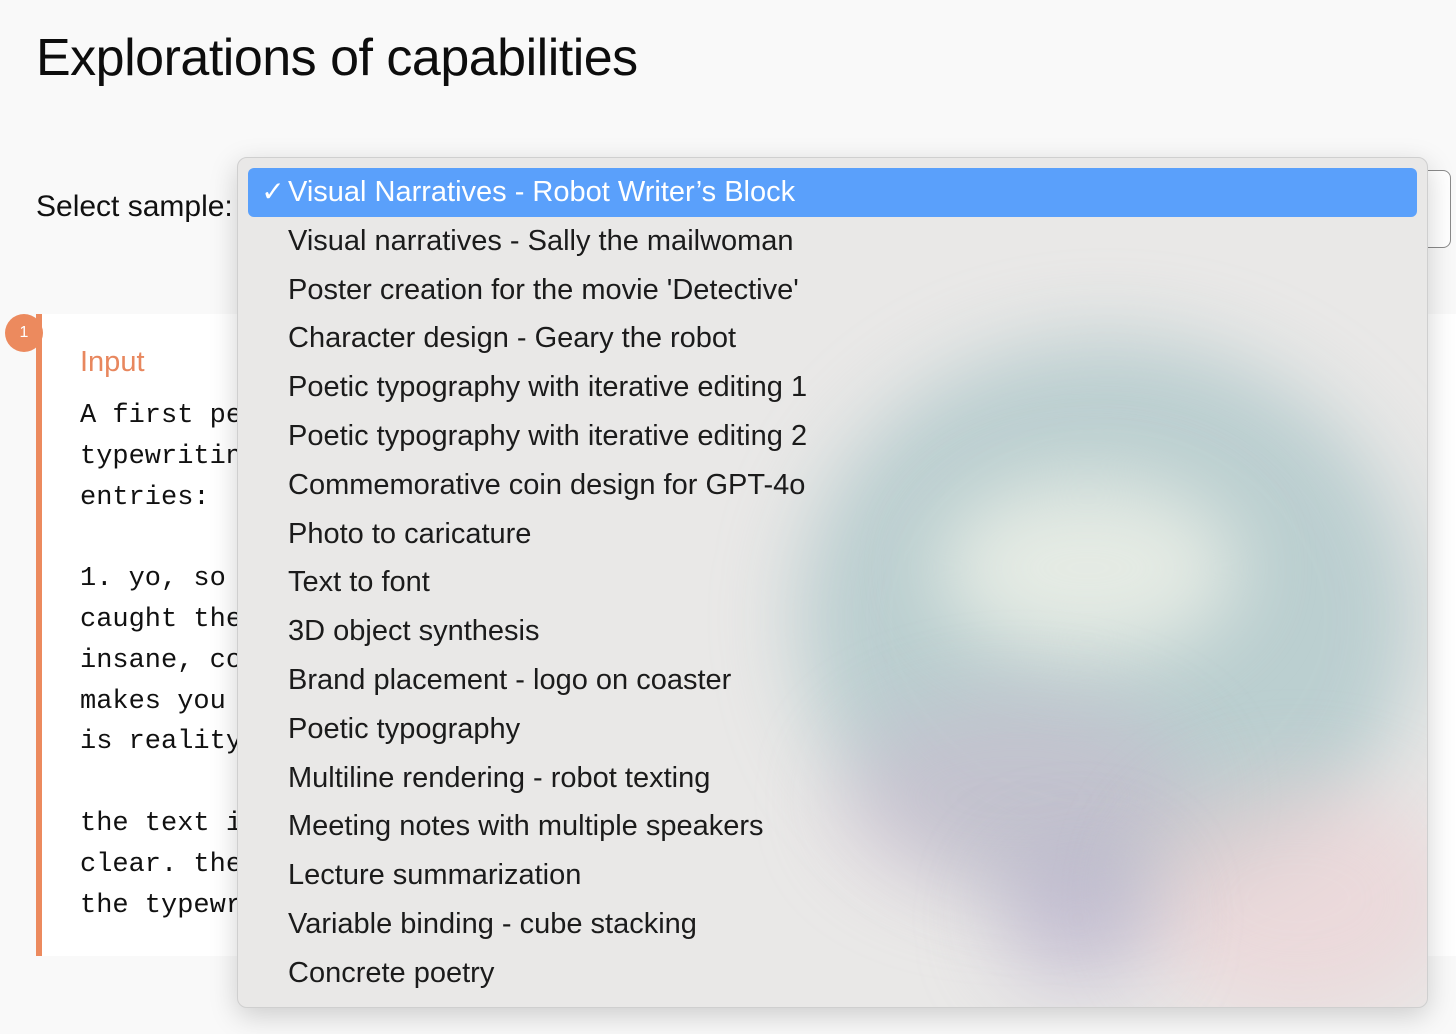 This screenshot has height=1034, width=1456. Describe the element at coordinates (541, 240) in the screenshot. I see `dropdown-option-label: Visual narratives - Sally the mailwoman` at that location.